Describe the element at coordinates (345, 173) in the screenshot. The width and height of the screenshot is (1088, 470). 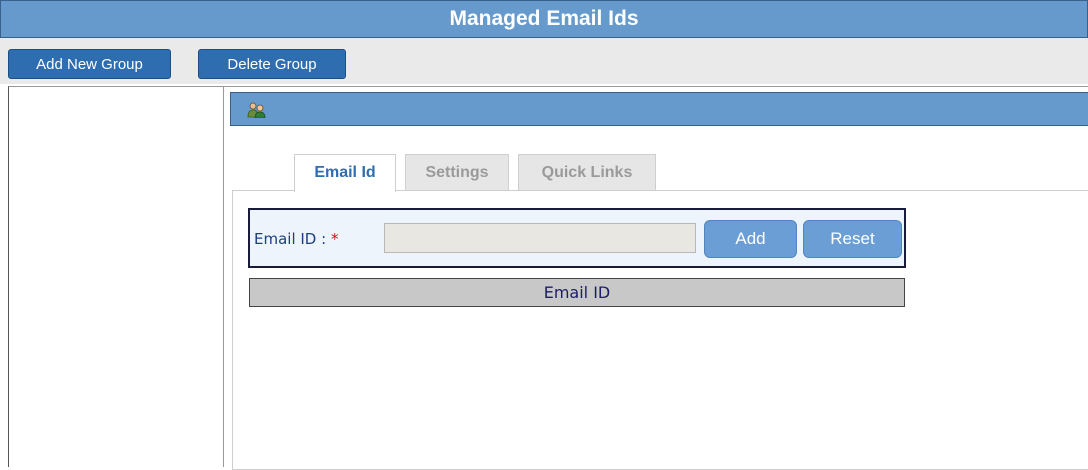
I see `tab-email-id: Email Id` at that location.